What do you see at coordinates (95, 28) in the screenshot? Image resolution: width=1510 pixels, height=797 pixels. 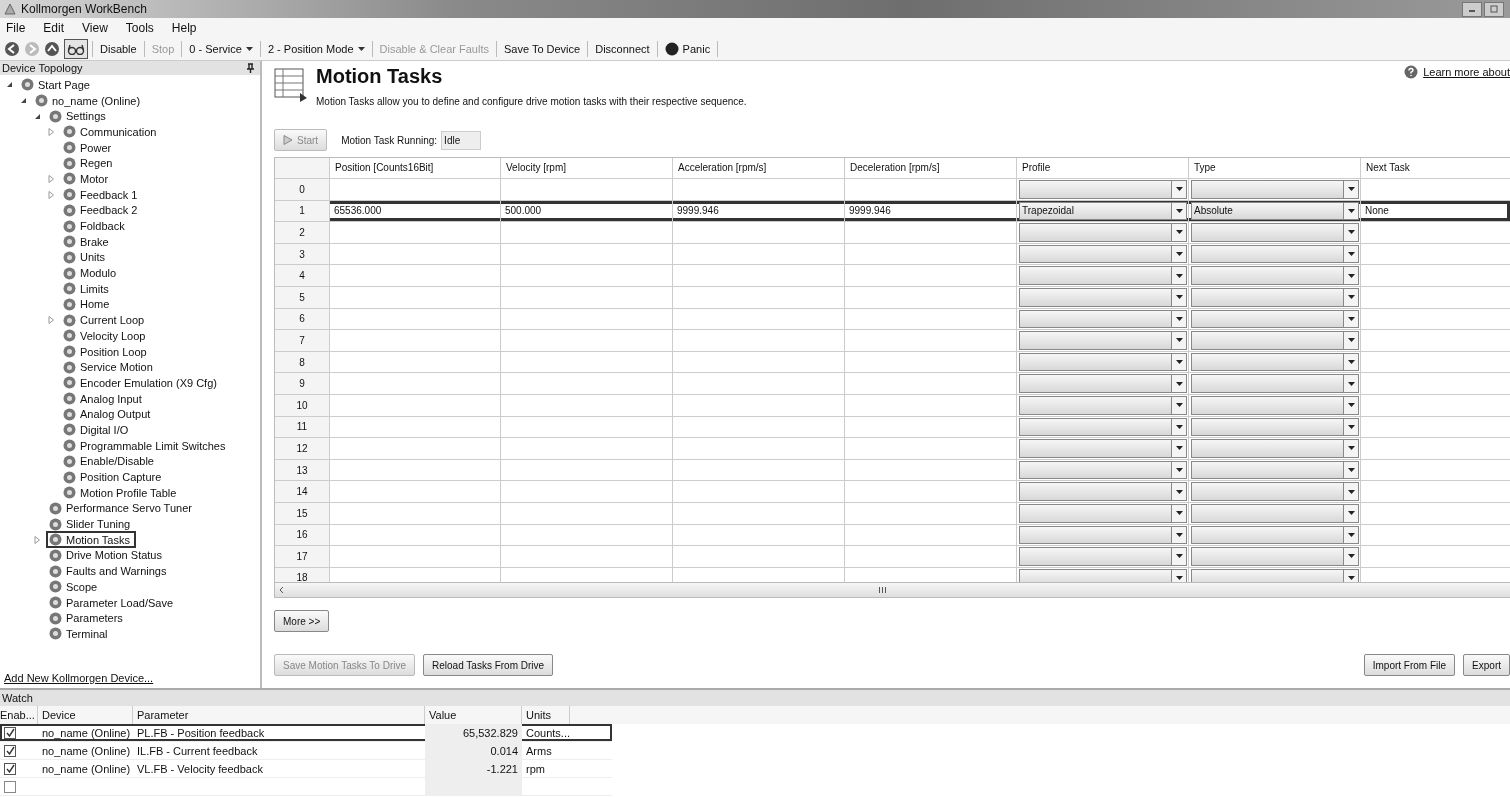 I see `menu-item: View` at bounding box center [95, 28].